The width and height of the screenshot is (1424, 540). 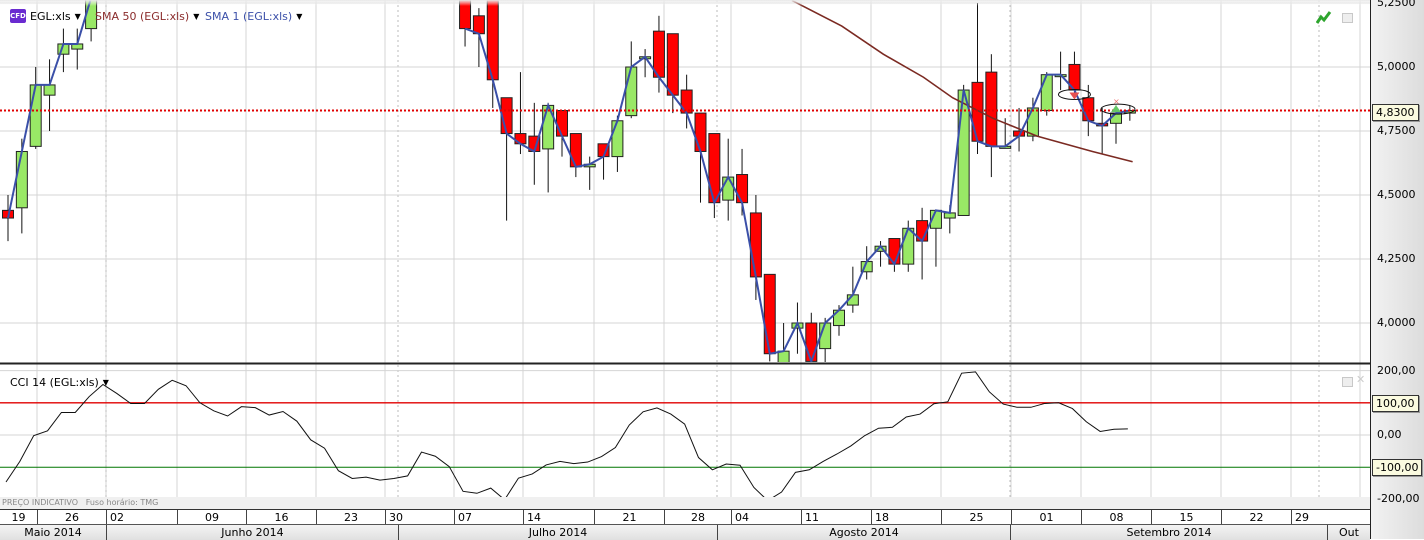 I want to click on sma50-label: SMA 50 (EGL:xls), so click(x=142, y=16).